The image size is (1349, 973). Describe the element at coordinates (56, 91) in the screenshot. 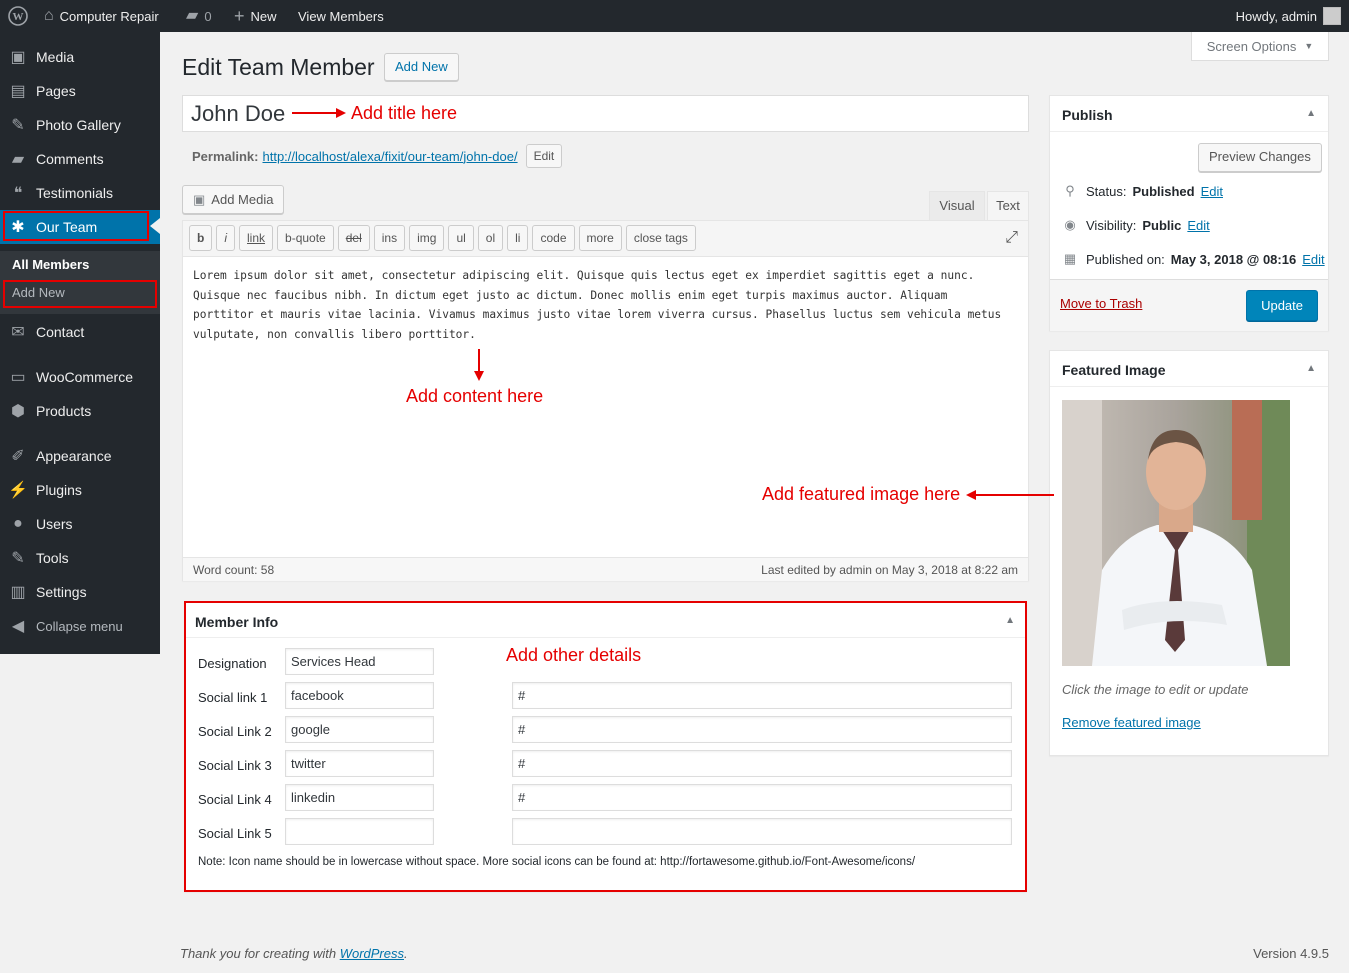

I see `sidebar-item-label: Pages` at that location.